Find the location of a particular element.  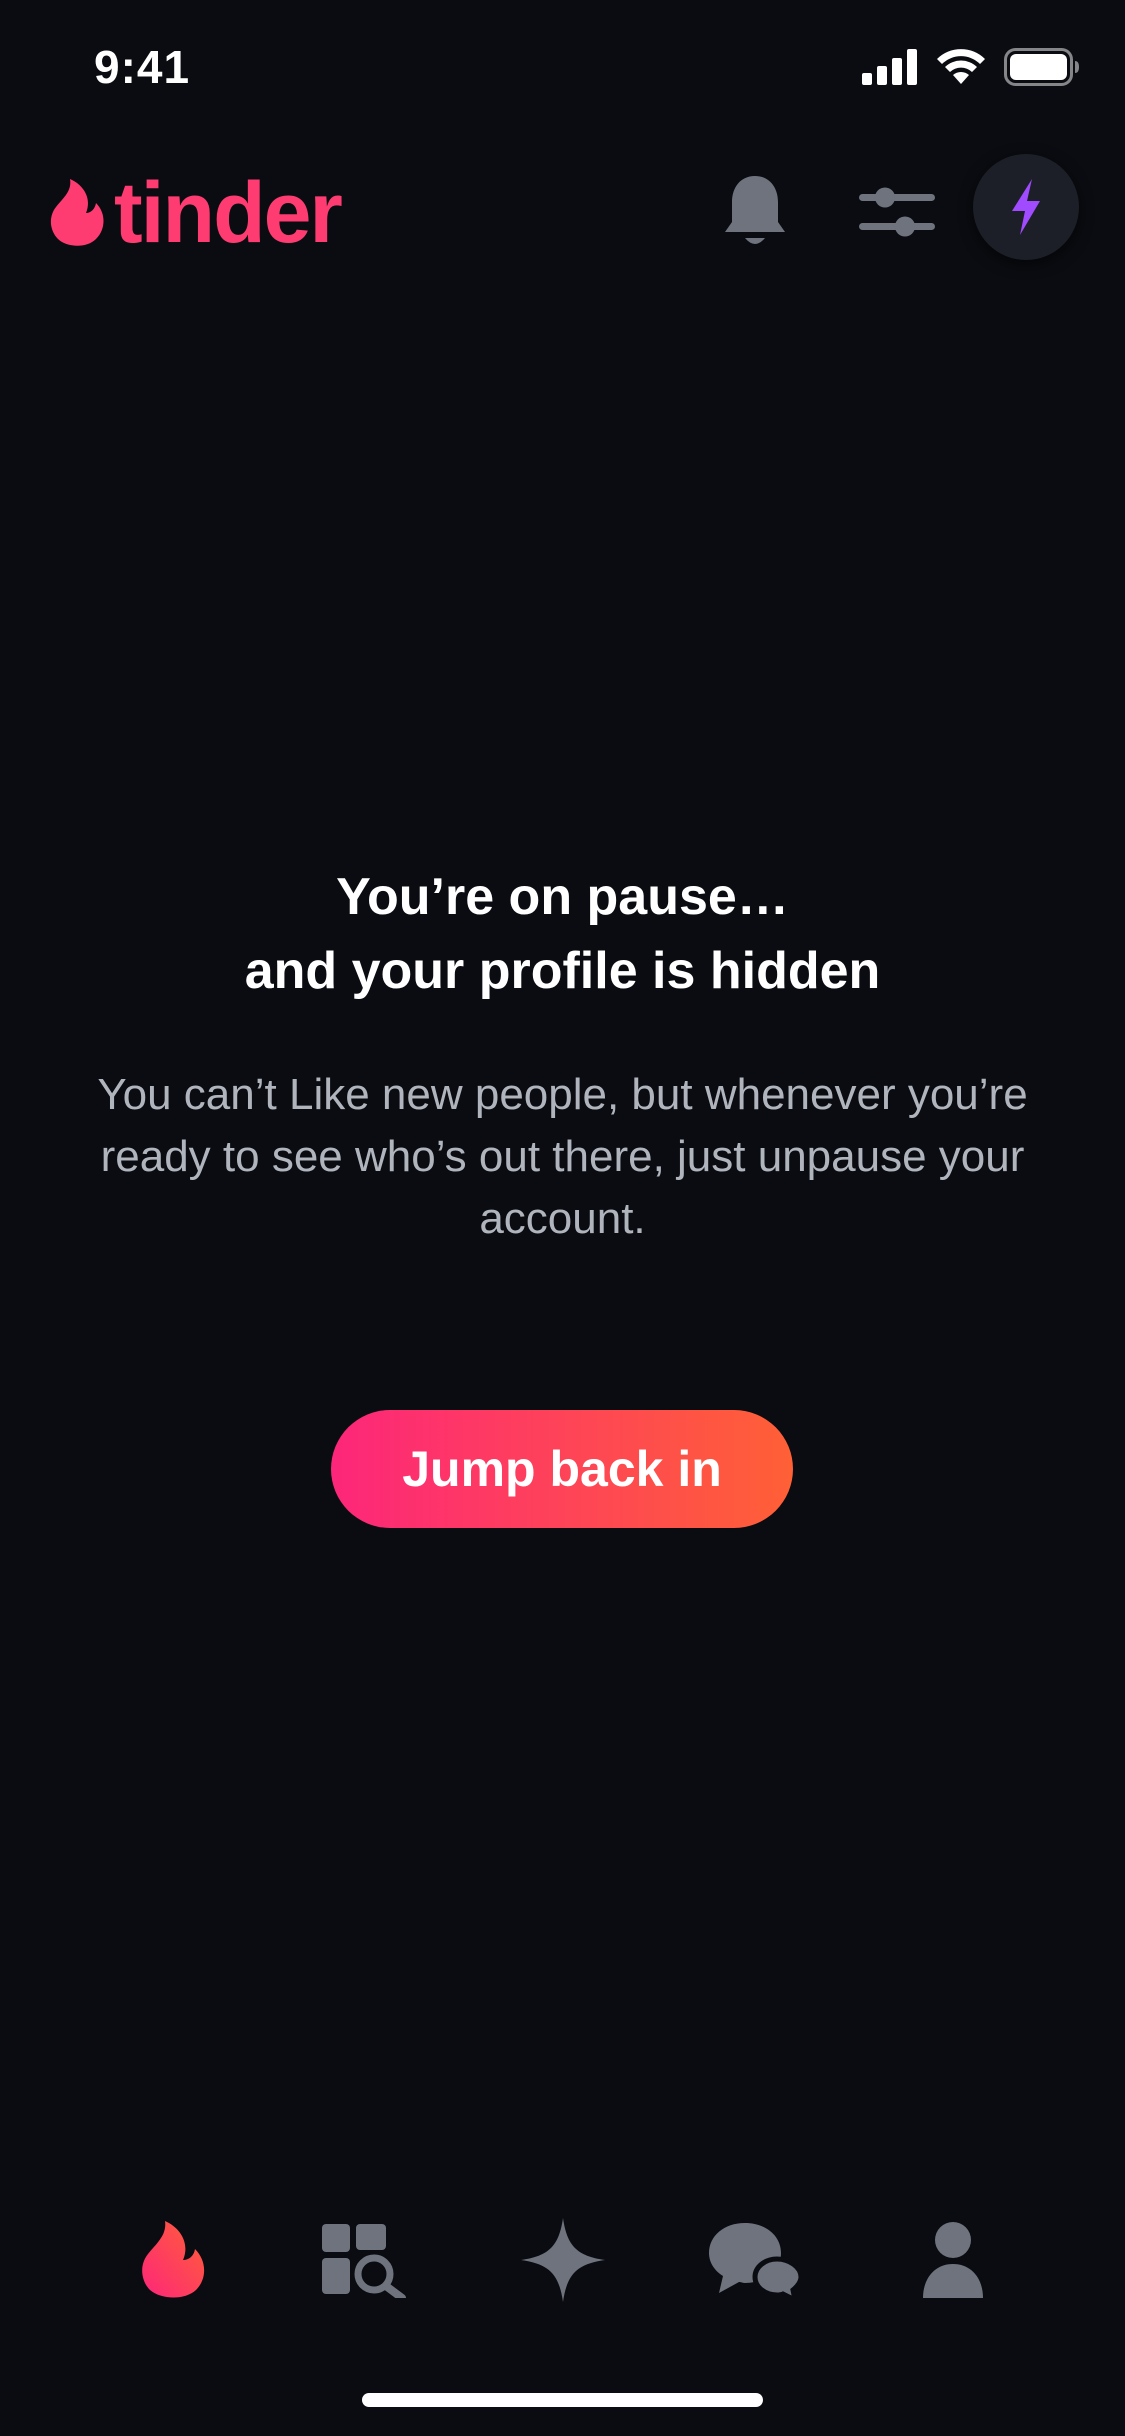

boost-button is located at coordinates (1026, 207).